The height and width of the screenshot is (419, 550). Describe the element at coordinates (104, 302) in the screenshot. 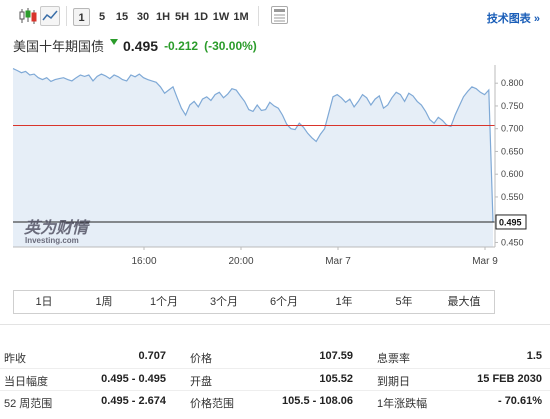

I see `range-1w: 1周` at that location.